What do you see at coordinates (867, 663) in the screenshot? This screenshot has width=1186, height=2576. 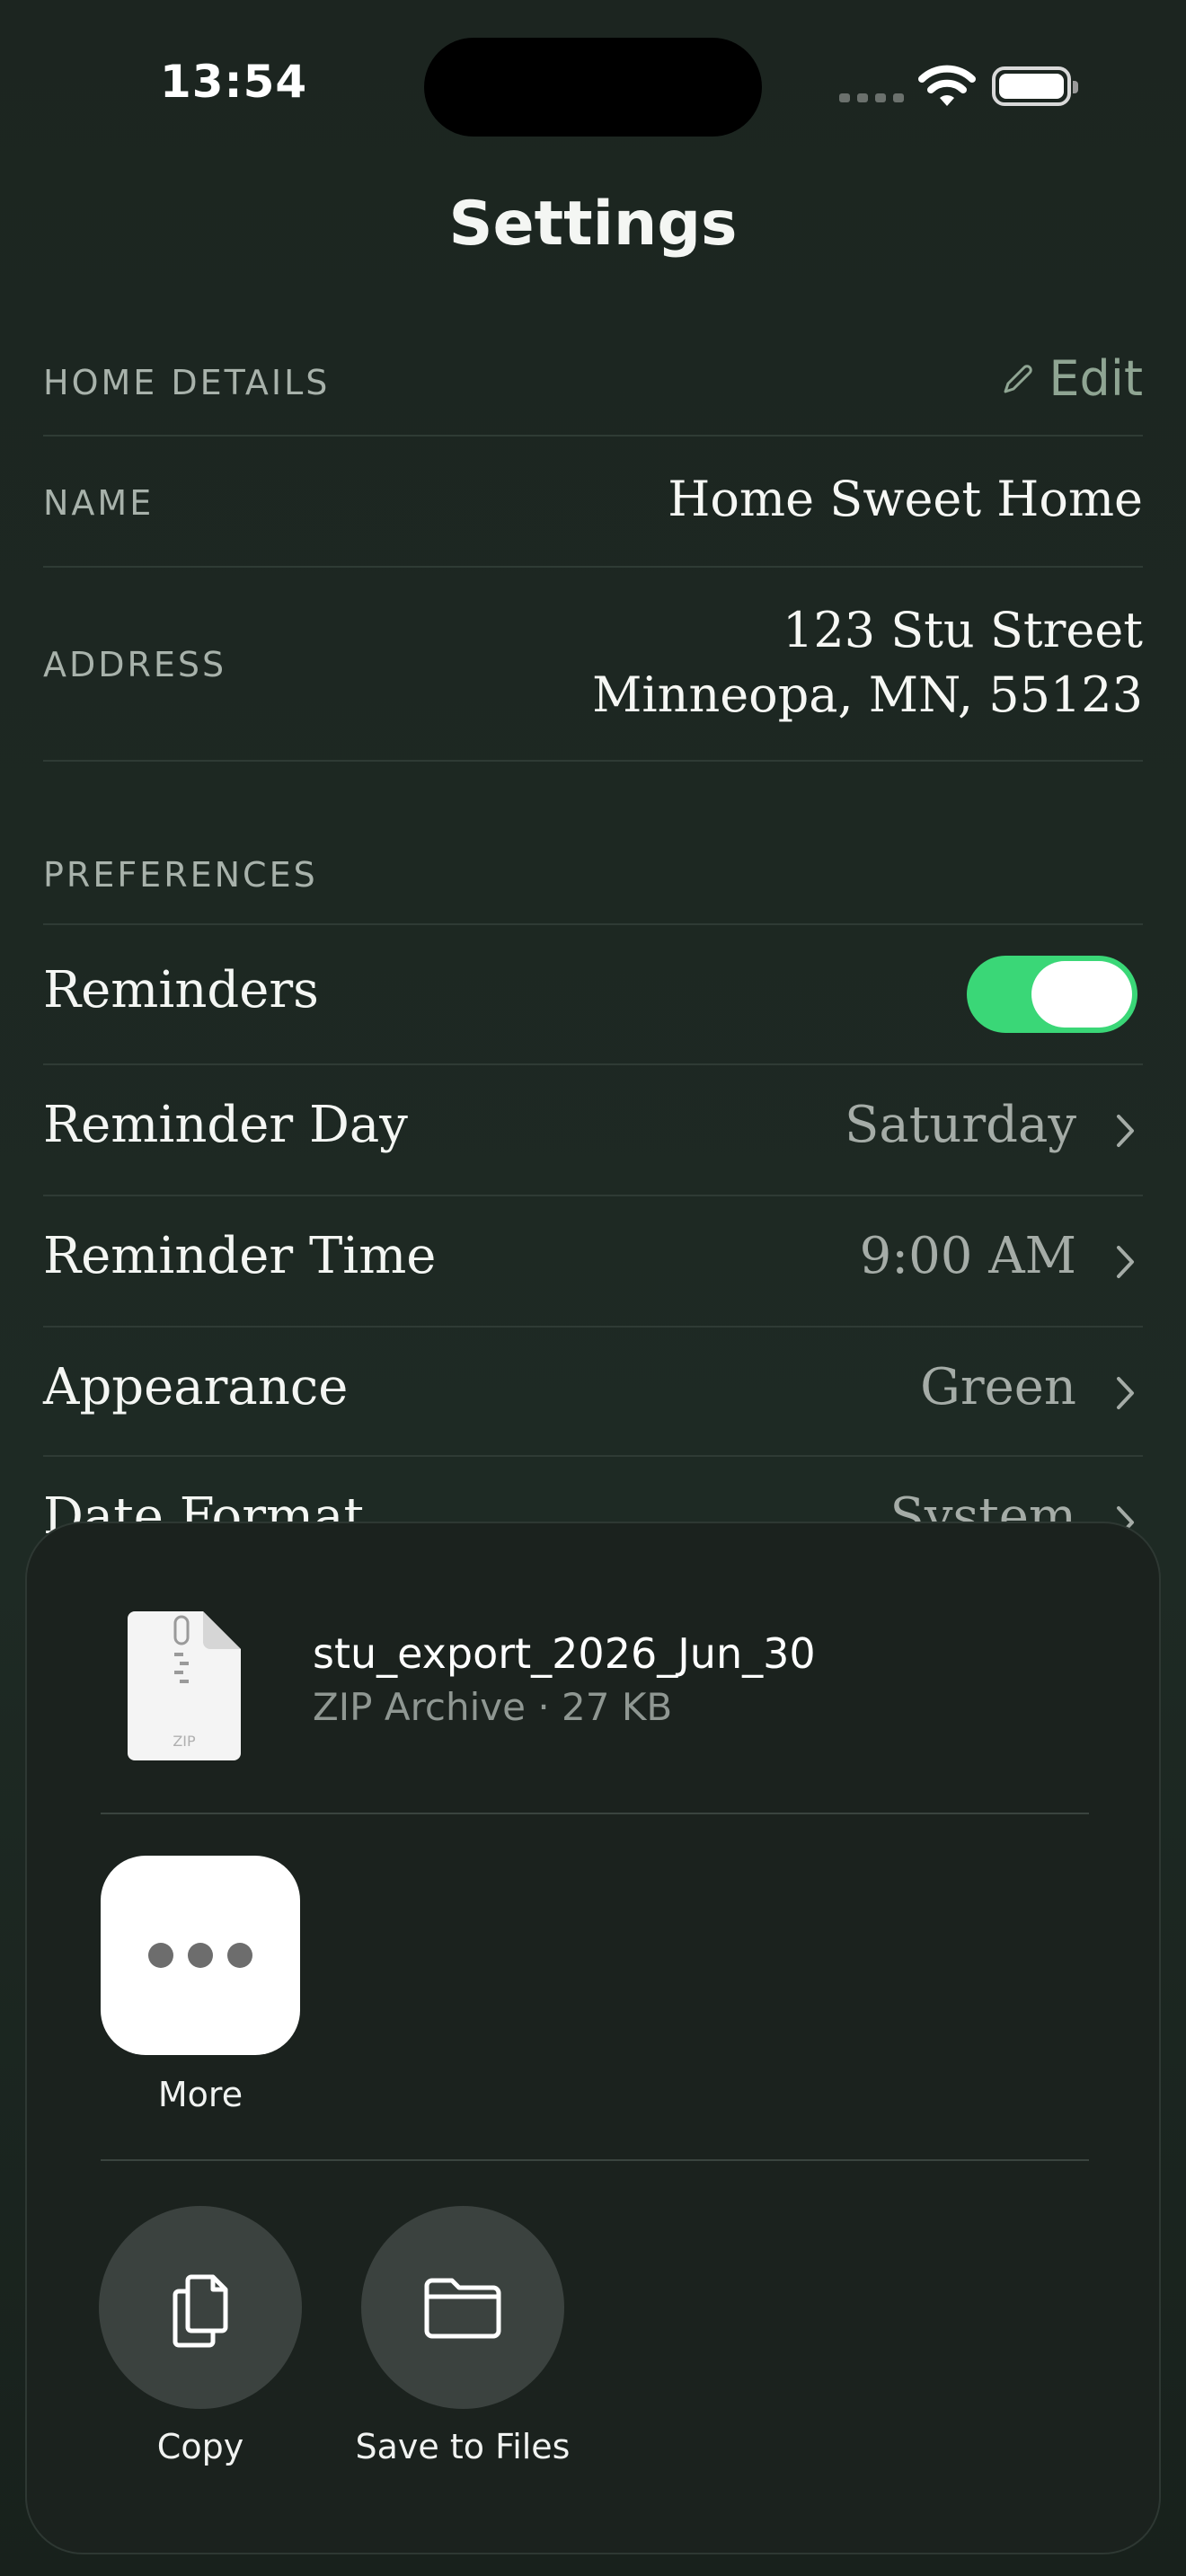 I see `address-value: 123 Stu Street Minneopa, MN, 55123` at bounding box center [867, 663].